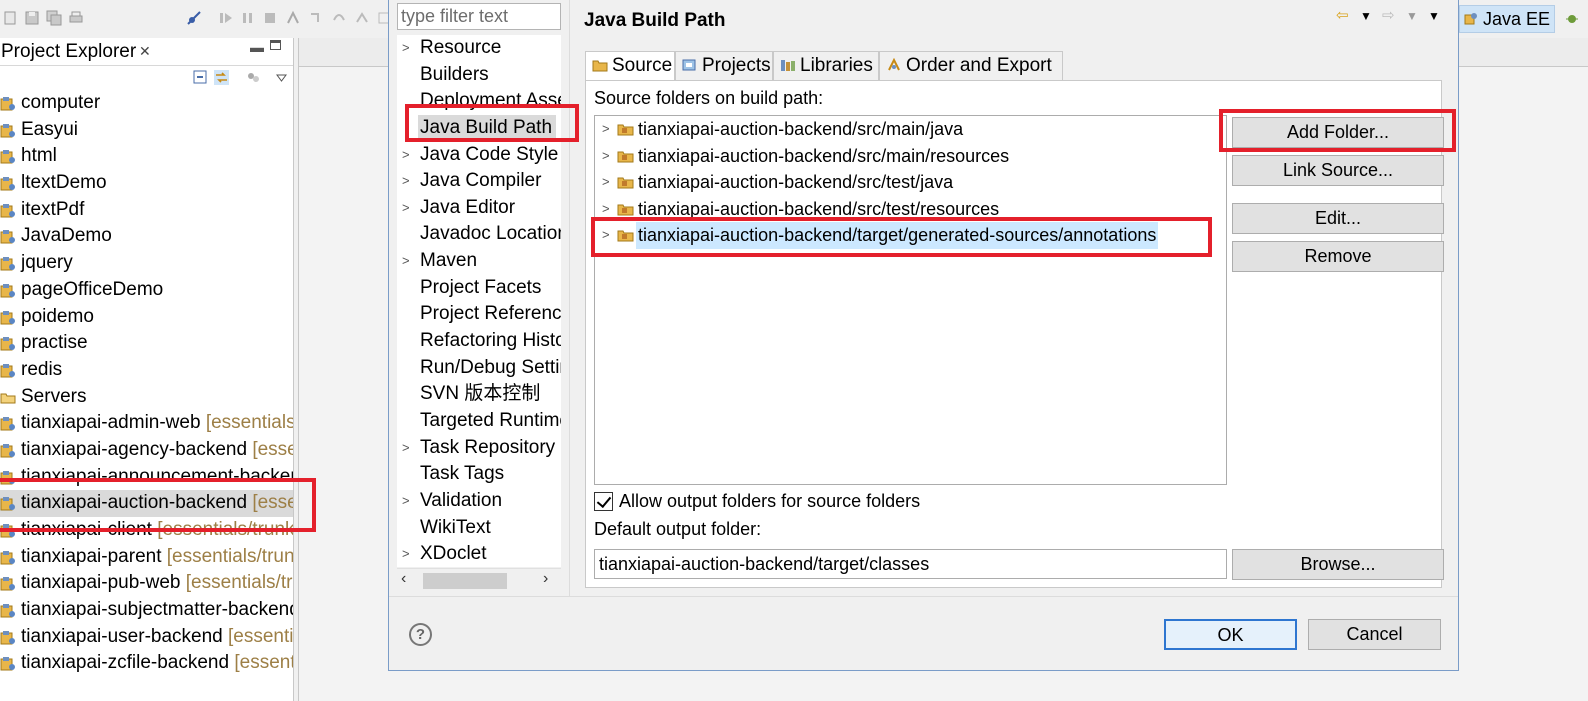 Image resolution: width=1588 pixels, height=701 pixels. Describe the element at coordinates (146, 103) in the screenshot. I see `project-item: computer` at that location.